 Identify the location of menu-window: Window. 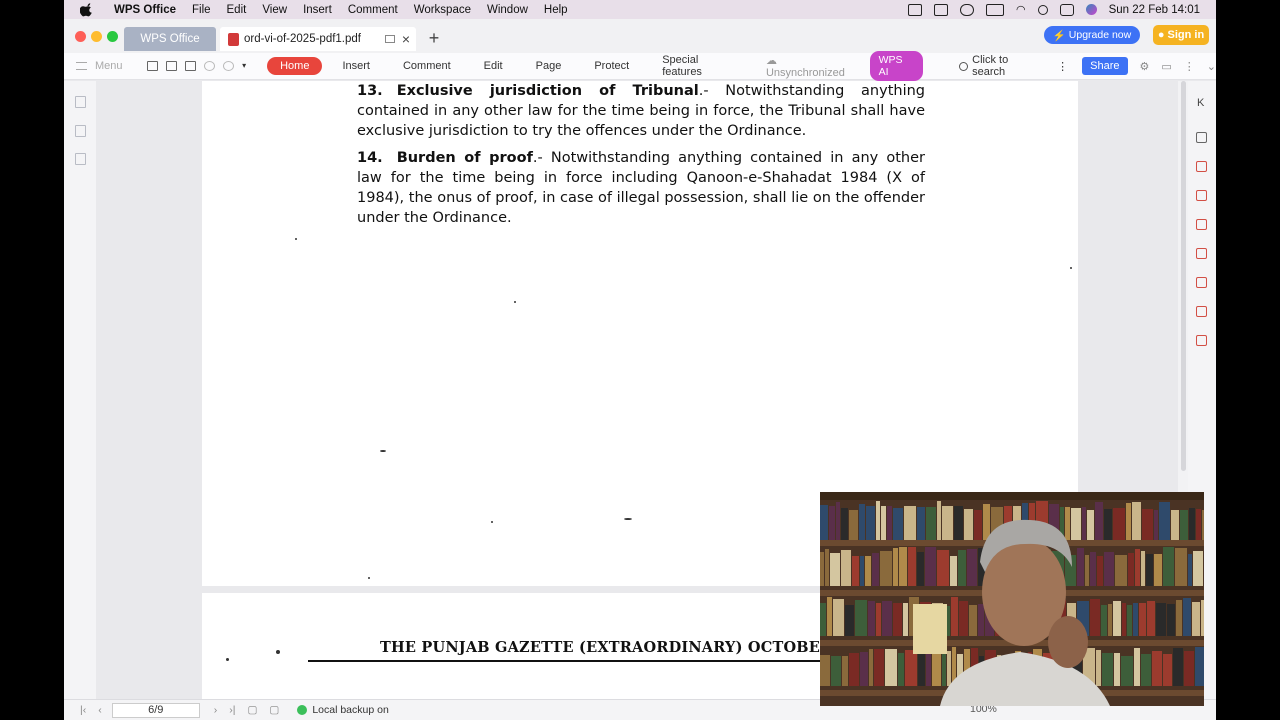
(507, 10).